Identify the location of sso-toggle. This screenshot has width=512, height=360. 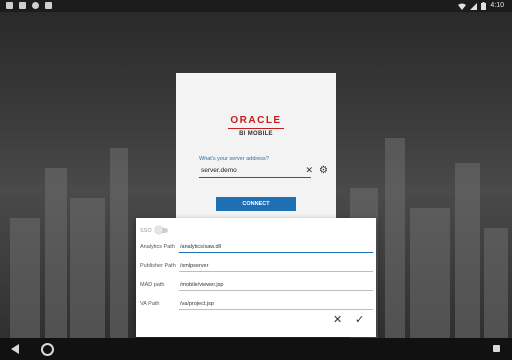
(161, 230).